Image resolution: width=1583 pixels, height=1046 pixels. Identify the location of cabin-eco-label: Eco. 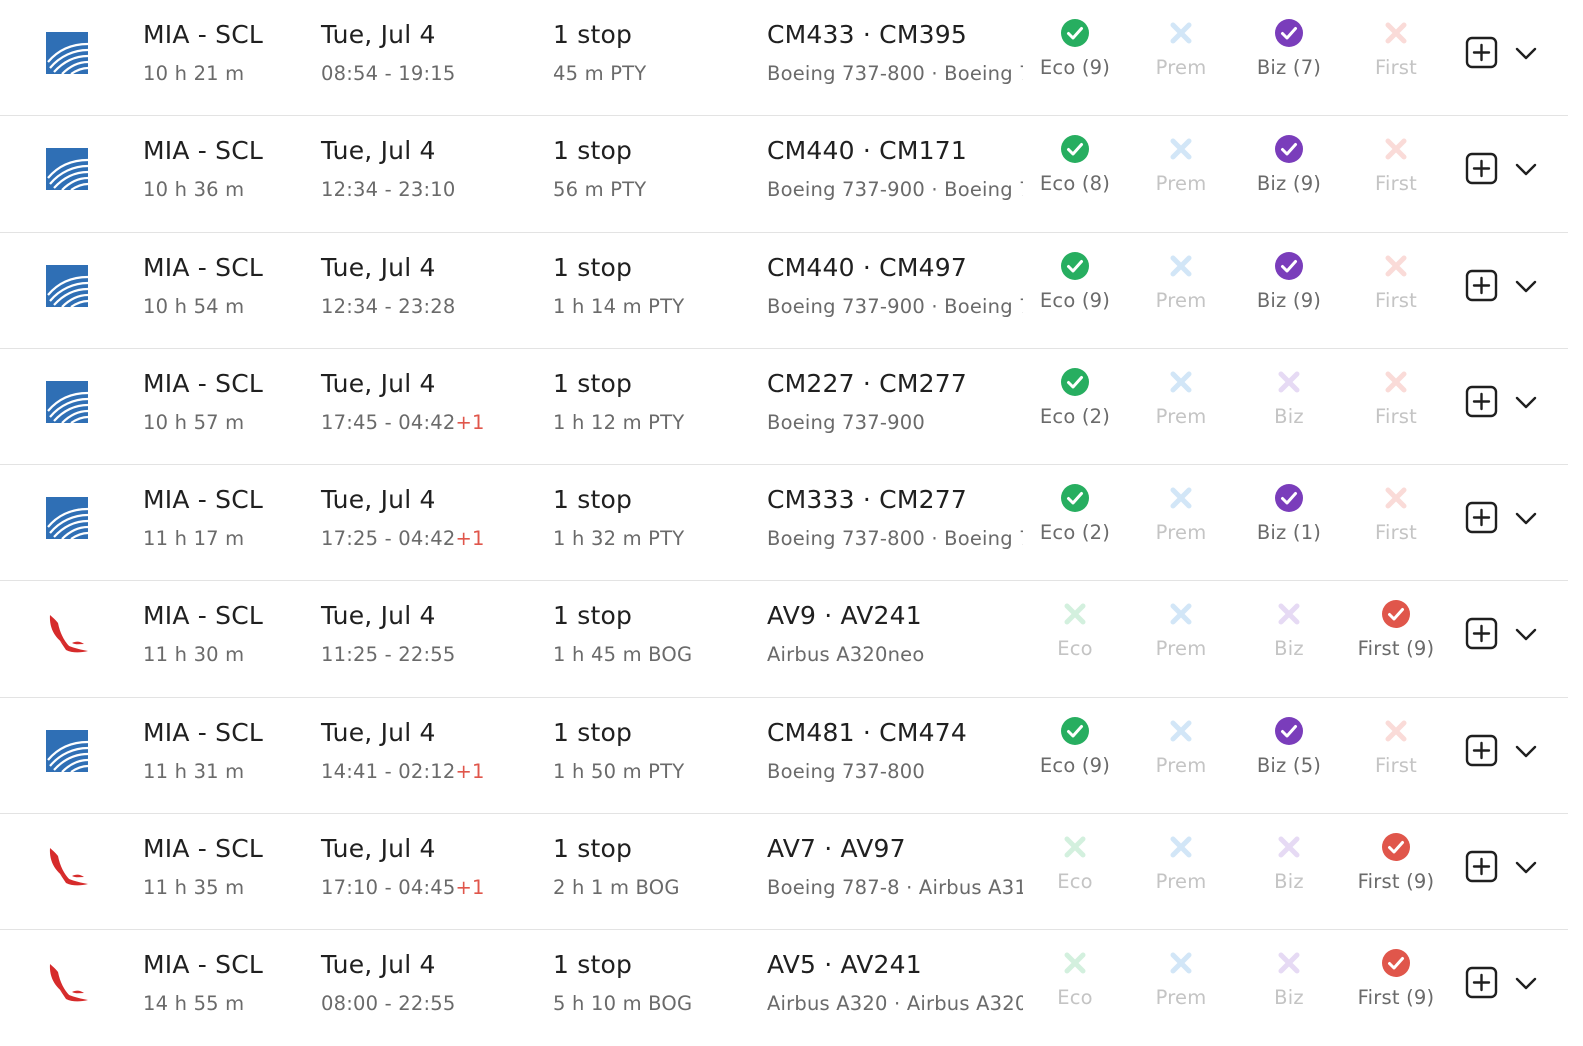
(1075, 882).